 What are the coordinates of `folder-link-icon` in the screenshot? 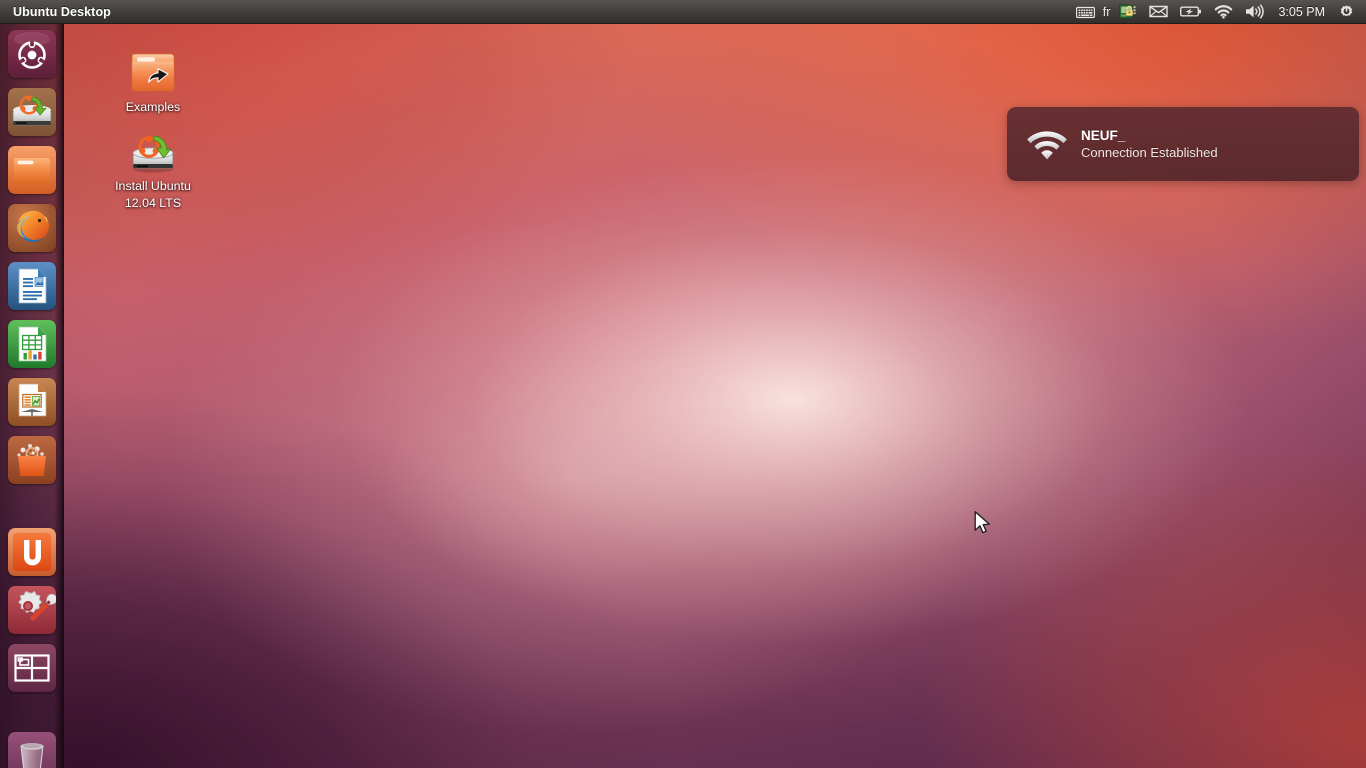 It's located at (153, 70).